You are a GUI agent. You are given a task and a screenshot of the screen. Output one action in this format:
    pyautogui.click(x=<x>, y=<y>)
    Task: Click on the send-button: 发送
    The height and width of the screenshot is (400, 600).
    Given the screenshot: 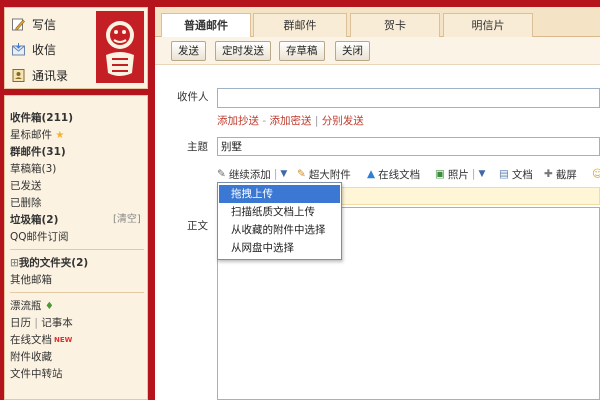 What is the action you would take?
    pyautogui.click(x=188, y=51)
    